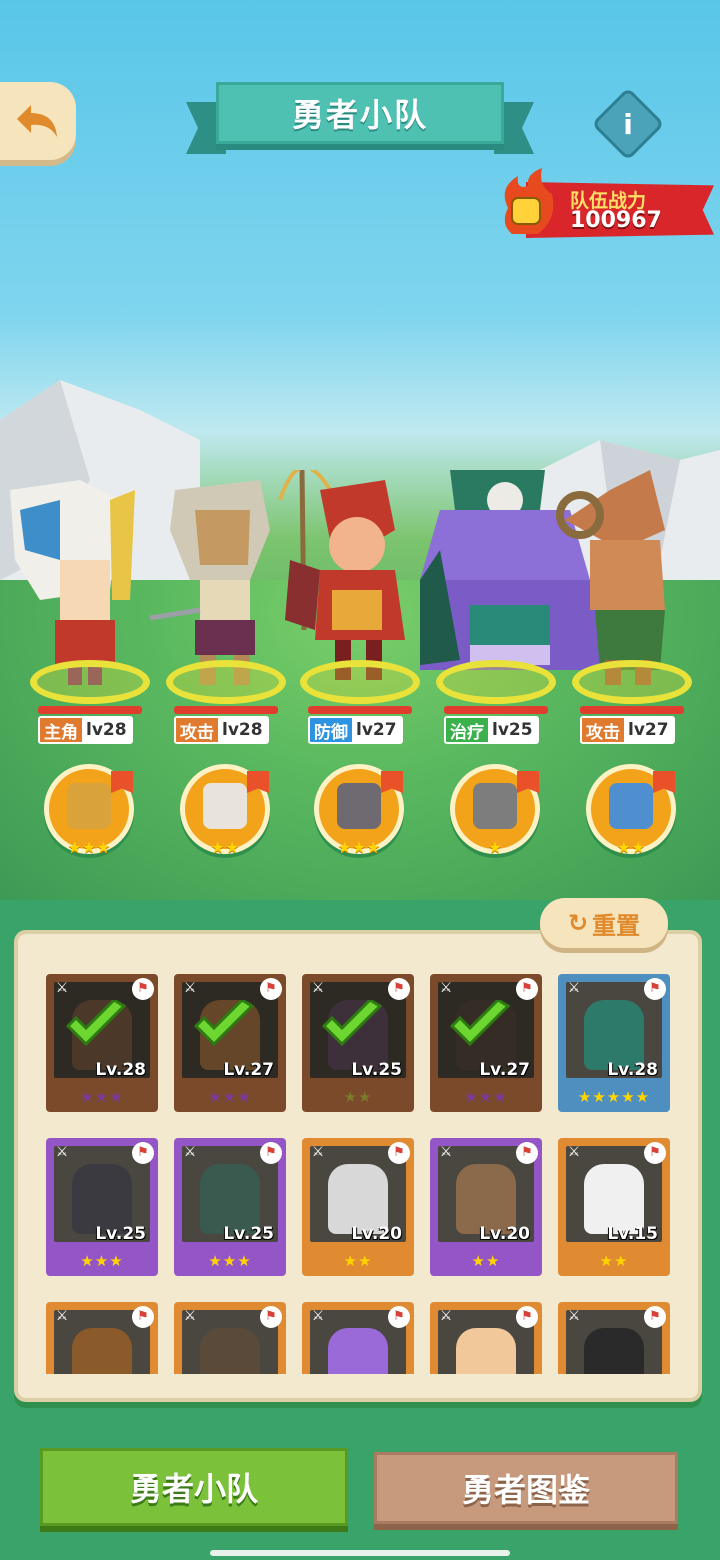 The width and height of the screenshot is (720, 1560). Describe the element at coordinates (360, 710) in the screenshot. I see `hero-3-health-bar` at that location.